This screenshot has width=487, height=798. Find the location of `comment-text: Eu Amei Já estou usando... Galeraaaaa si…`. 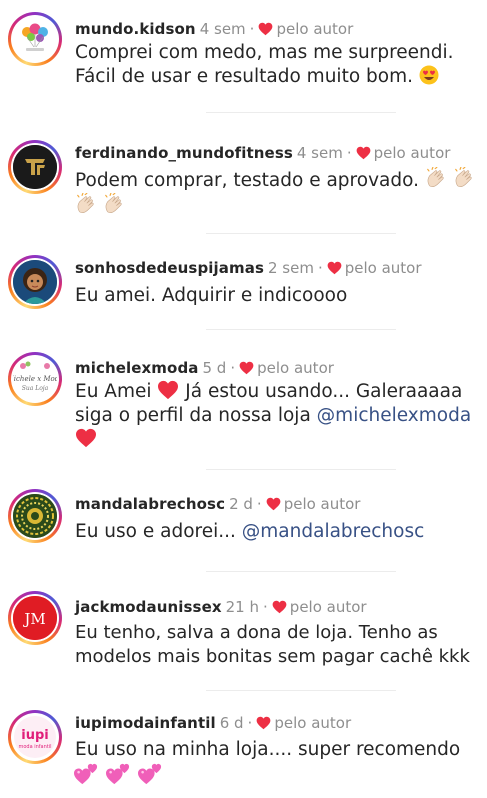

comment-text: Eu Amei Já estou usando... Galeraaaaa si… is located at coordinates (280, 416).